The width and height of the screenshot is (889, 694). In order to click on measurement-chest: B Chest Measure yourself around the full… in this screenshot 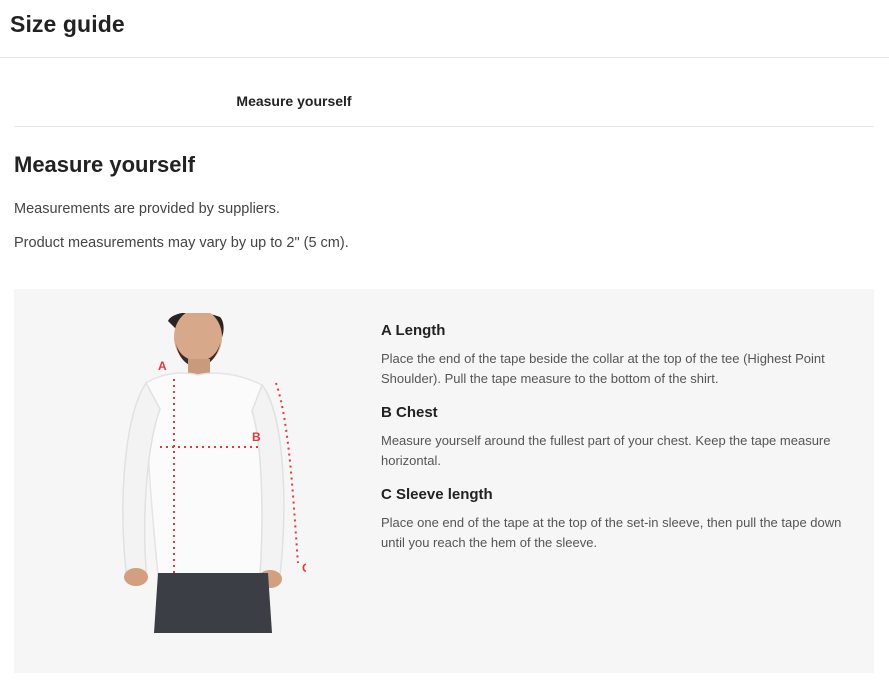, I will do `click(613, 437)`.